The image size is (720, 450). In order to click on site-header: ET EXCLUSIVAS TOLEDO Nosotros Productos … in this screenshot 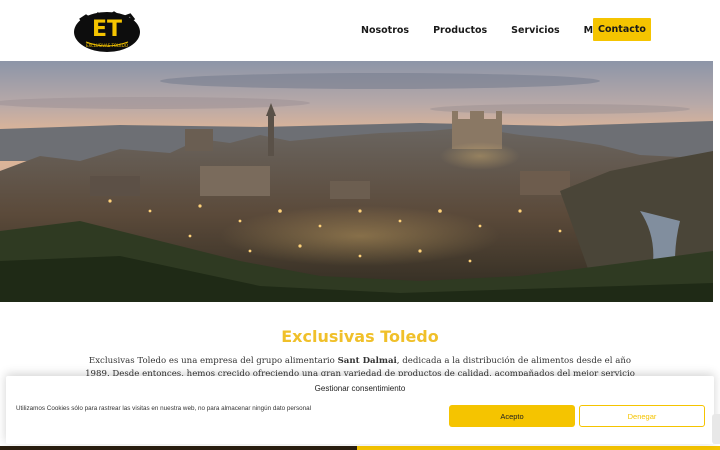, I will do `click(360, 30)`.